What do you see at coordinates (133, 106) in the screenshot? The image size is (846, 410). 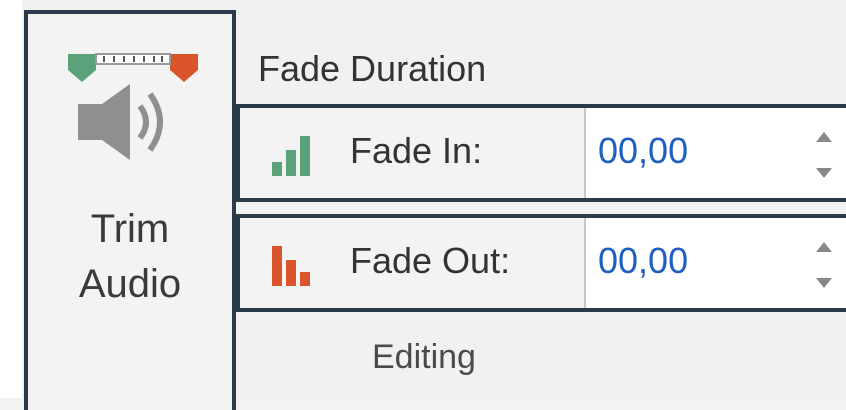 I see `trim-audio-icon` at bounding box center [133, 106].